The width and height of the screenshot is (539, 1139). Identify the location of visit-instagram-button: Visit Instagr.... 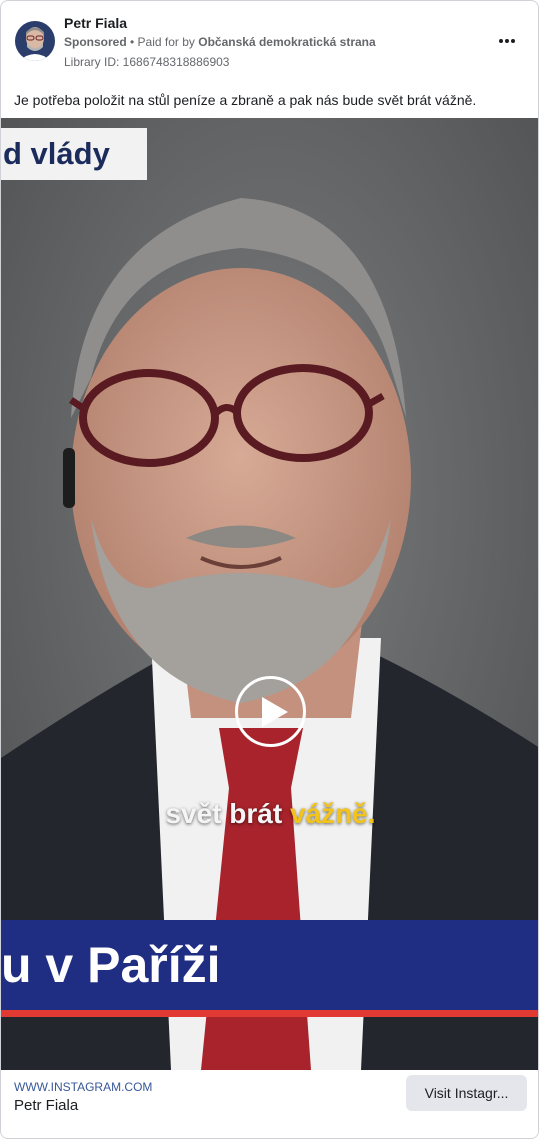
(466, 1093).